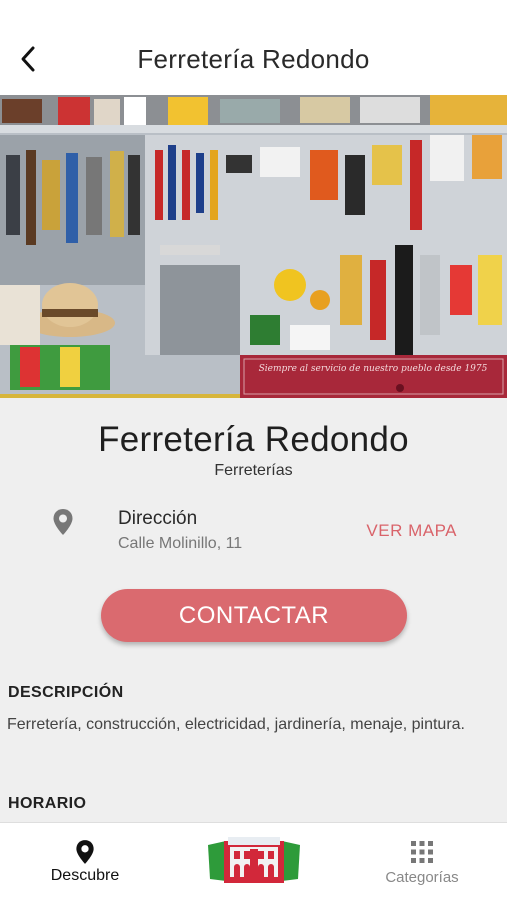  What do you see at coordinates (85, 875) in the screenshot?
I see `tab-discover-label: Descubre` at bounding box center [85, 875].